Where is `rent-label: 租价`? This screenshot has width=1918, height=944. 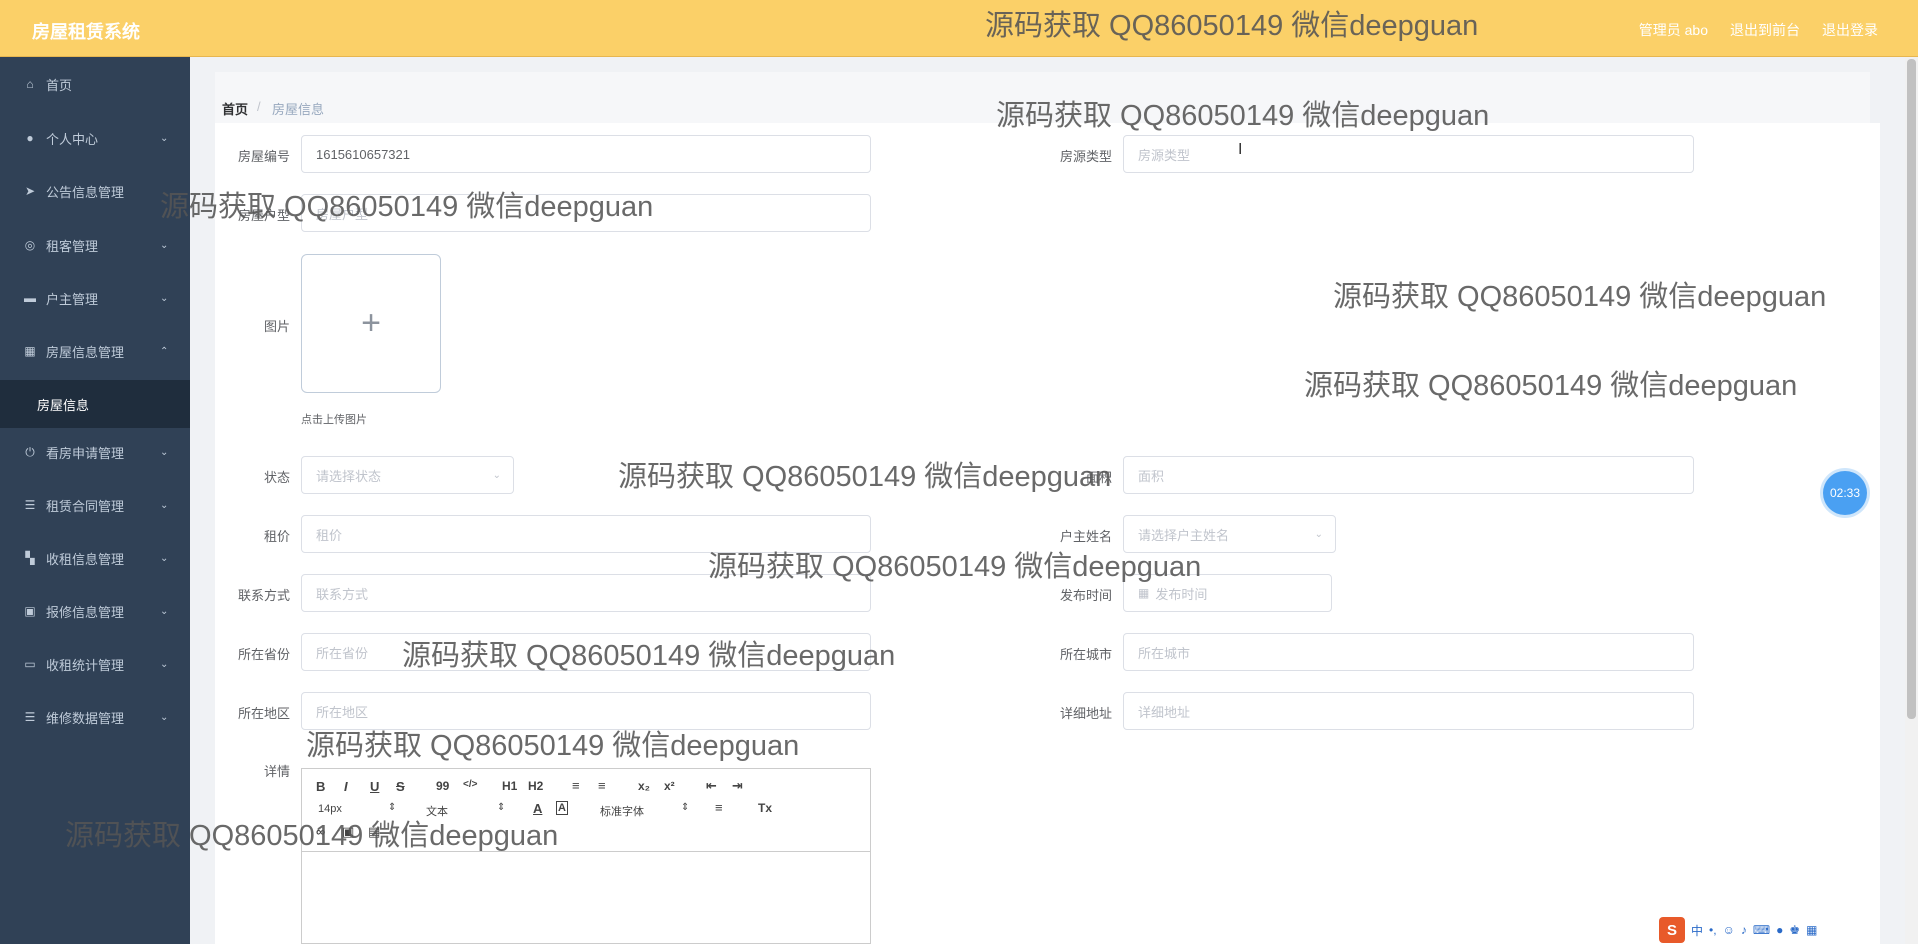 rent-label: 租价 is located at coordinates (276, 536).